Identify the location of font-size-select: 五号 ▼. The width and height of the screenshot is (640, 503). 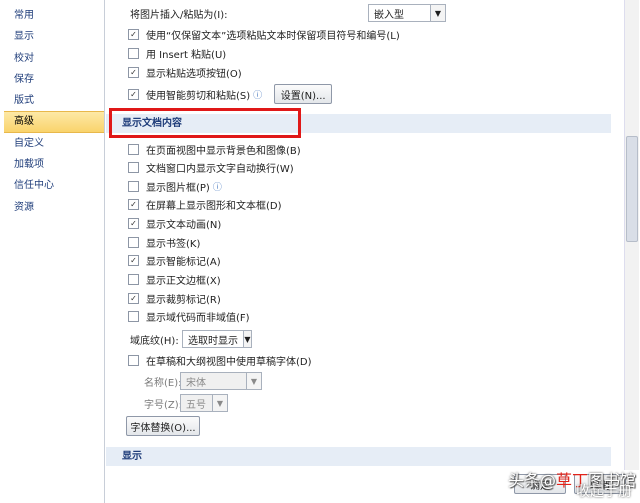
(204, 403).